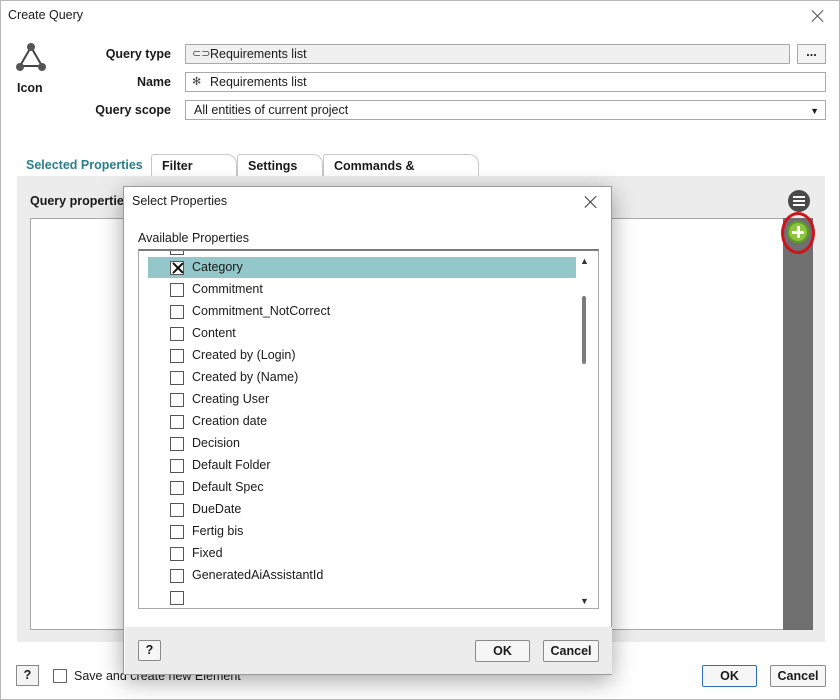 Image resolution: width=840 pixels, height=700 pixels. What do you see at coordinates (798, 233) in the screenshot?
I see `highlight-ring` at bounding box center [798, 233].